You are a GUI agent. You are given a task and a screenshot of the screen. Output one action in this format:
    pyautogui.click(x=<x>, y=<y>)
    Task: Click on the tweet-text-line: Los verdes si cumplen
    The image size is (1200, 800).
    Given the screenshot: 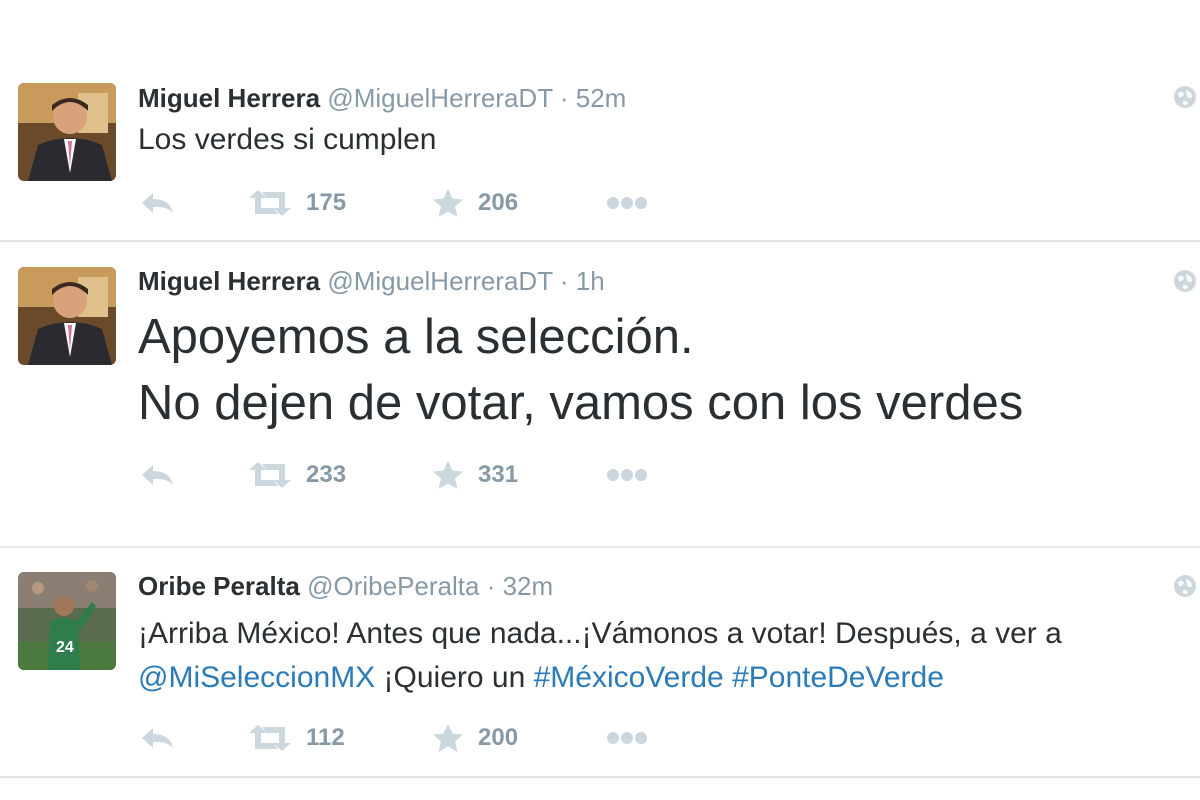 What is the action you would take?
    pyautogui.click(x=287, y=140)
    